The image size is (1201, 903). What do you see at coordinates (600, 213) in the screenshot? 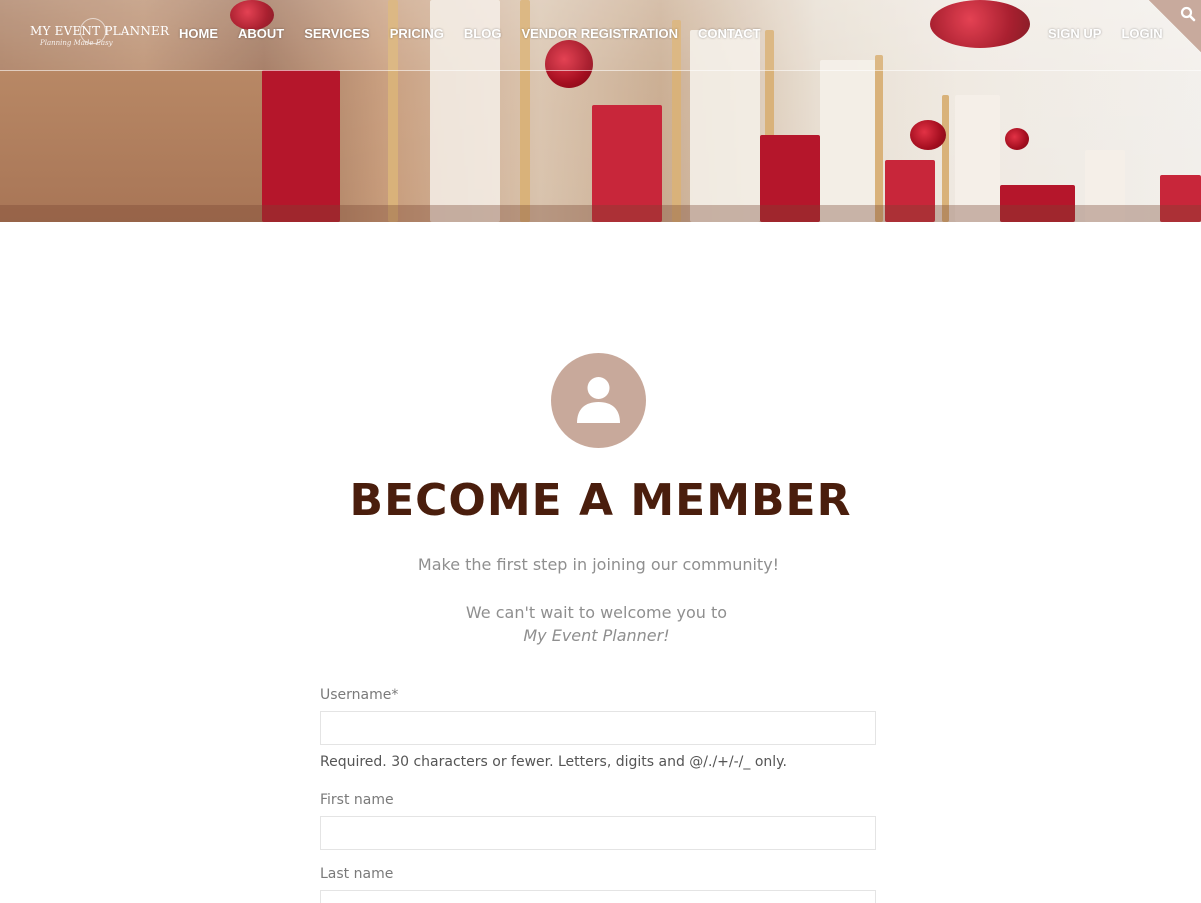
I see `hero-floor-shadow` at bounding box center [600, 213].